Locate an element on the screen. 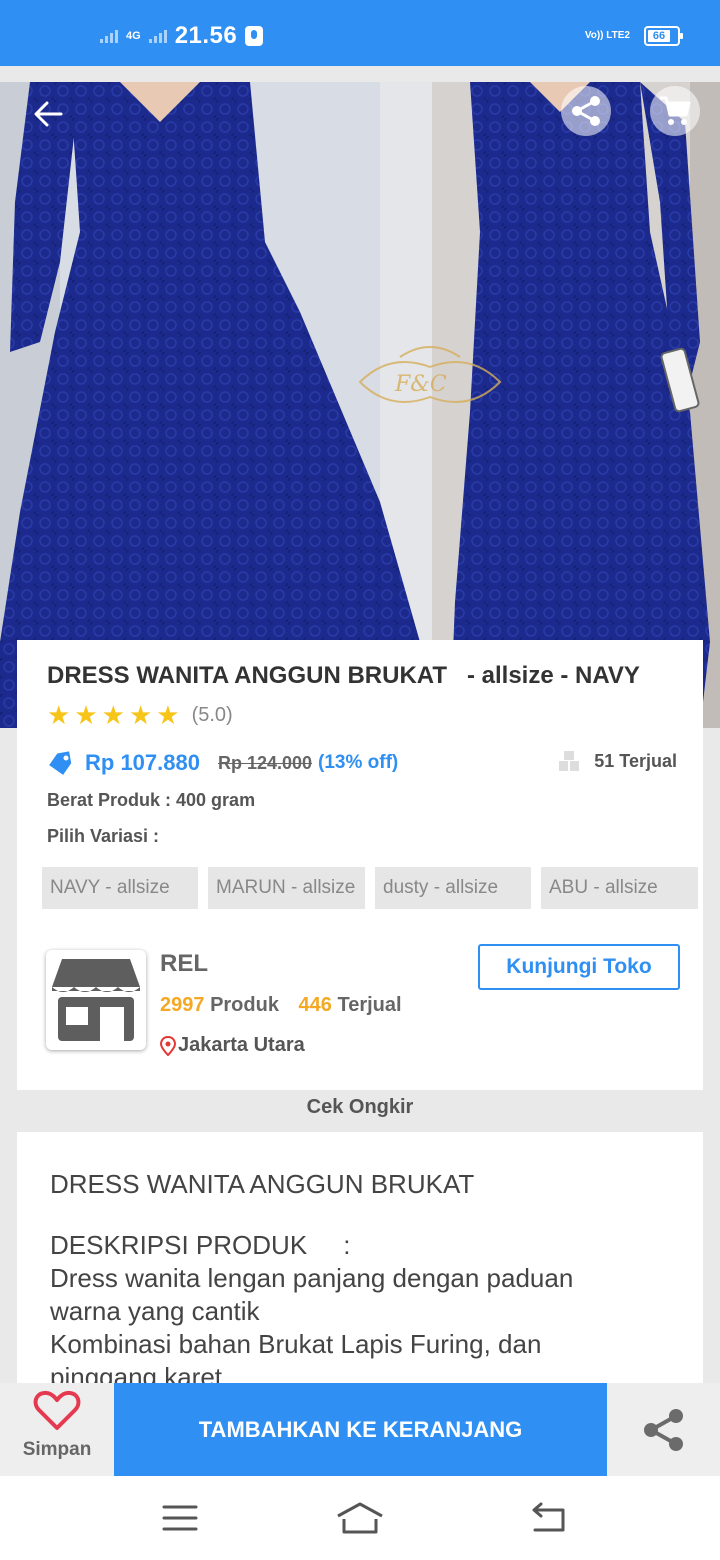  original-price: Rp 124.000 is located at coordinates (265, 762).